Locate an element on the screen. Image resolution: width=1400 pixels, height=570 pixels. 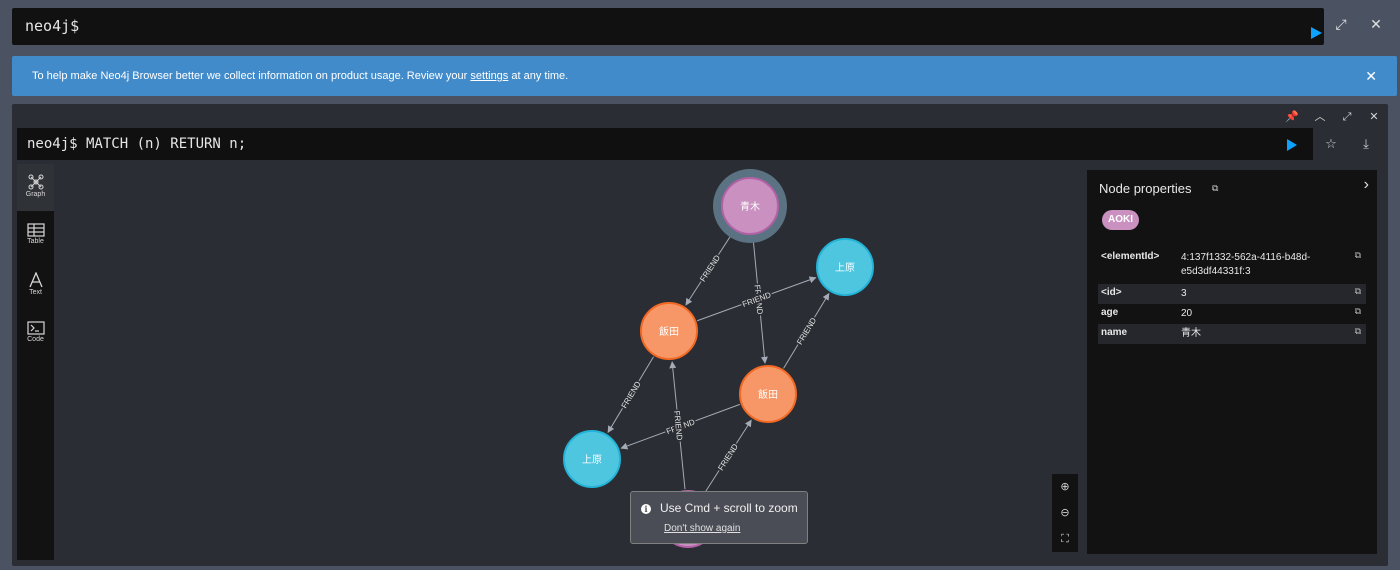
code-icon is located at coordinates (35, 328).